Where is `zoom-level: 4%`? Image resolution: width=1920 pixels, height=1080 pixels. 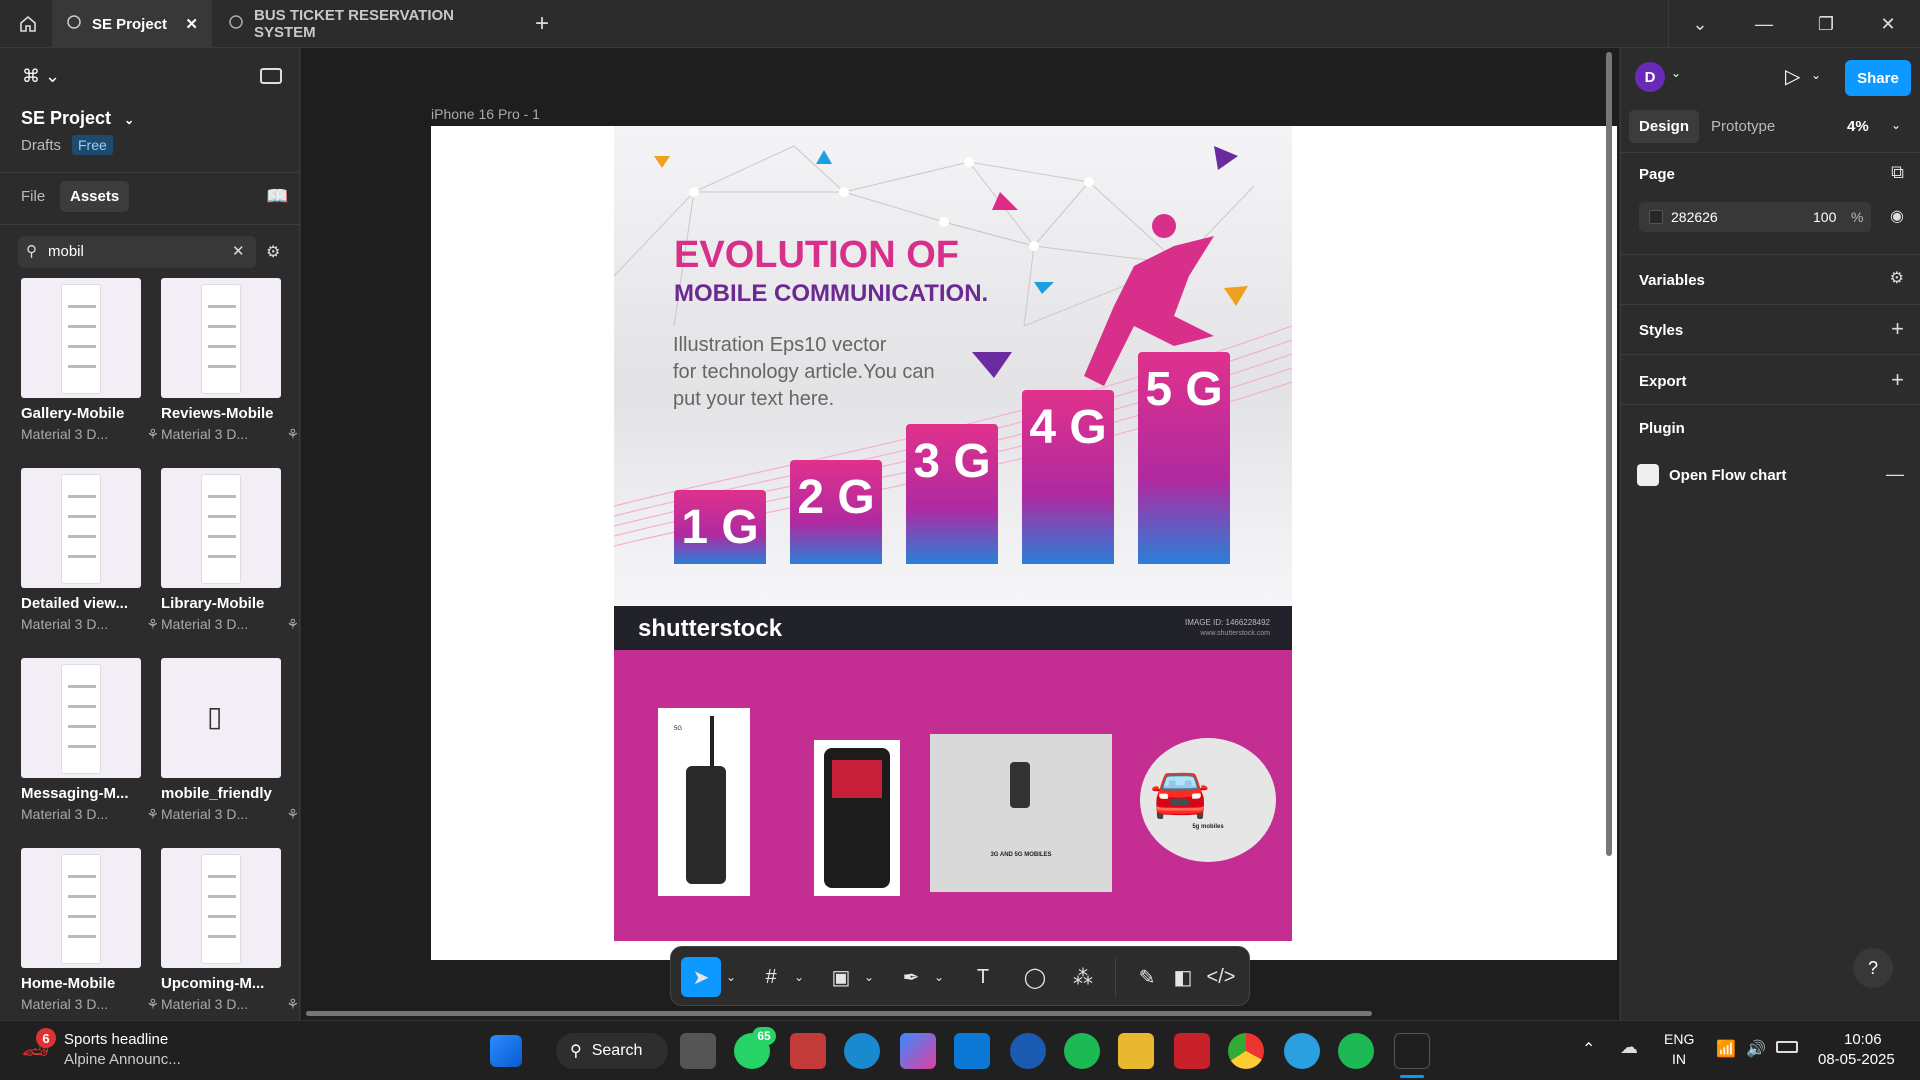
zoom-level: 4% is located at coordinates (1858, 126).